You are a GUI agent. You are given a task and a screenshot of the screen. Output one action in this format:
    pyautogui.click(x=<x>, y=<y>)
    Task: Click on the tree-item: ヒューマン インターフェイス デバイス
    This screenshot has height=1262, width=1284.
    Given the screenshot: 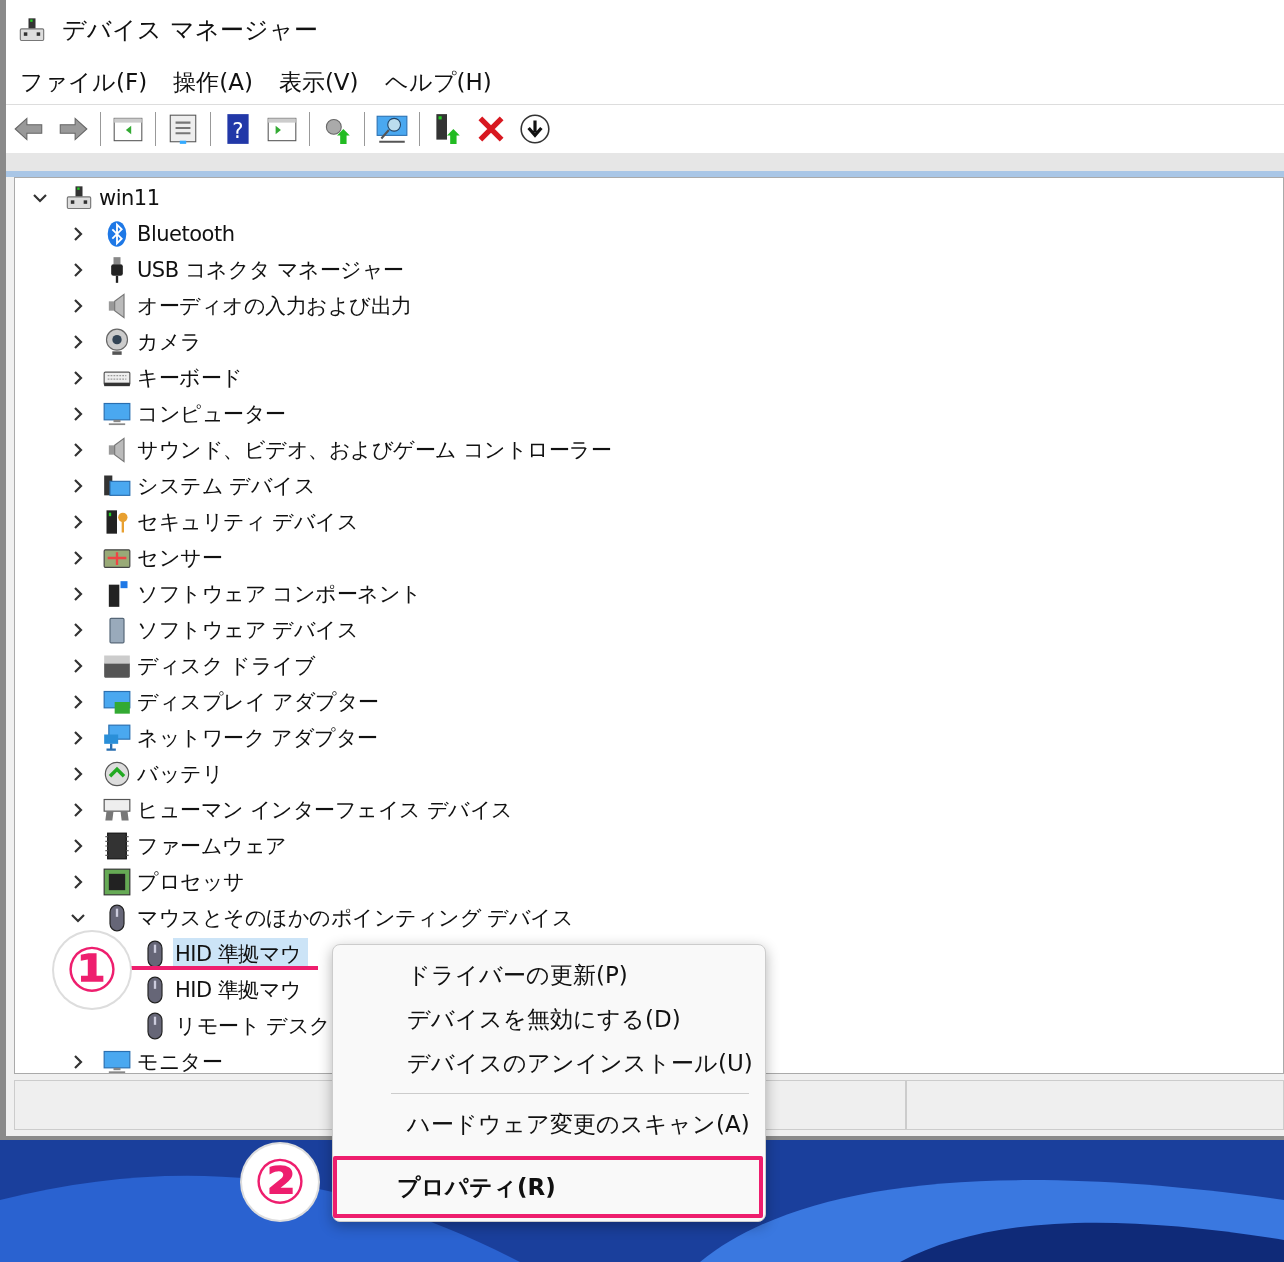 What is the action you would take?
    pyautogui.click(x=327, y=810)
    